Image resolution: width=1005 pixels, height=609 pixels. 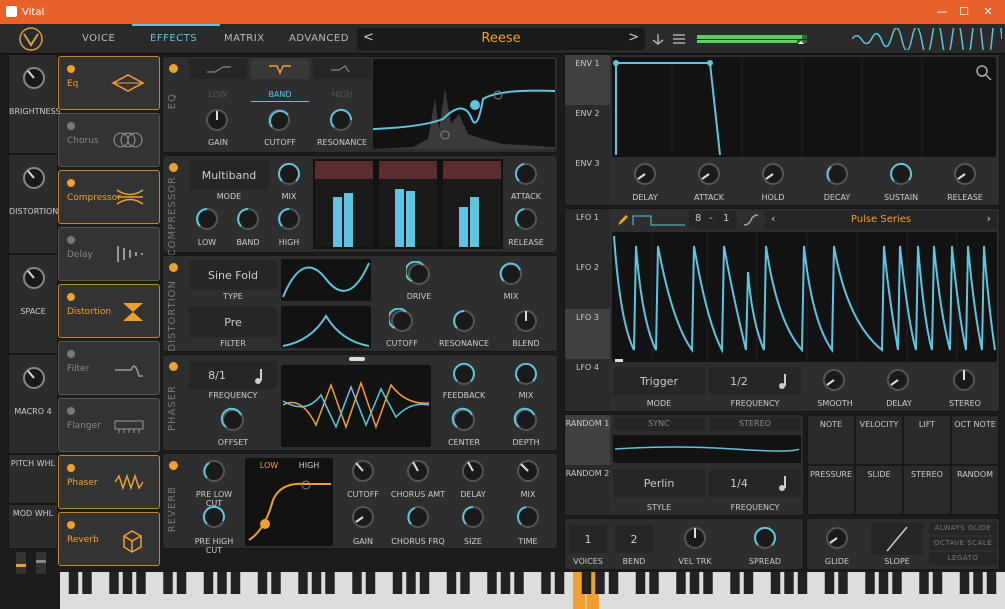 I want to click on mod-source-velocity: VELOCITY, so click(x=879, y=440).